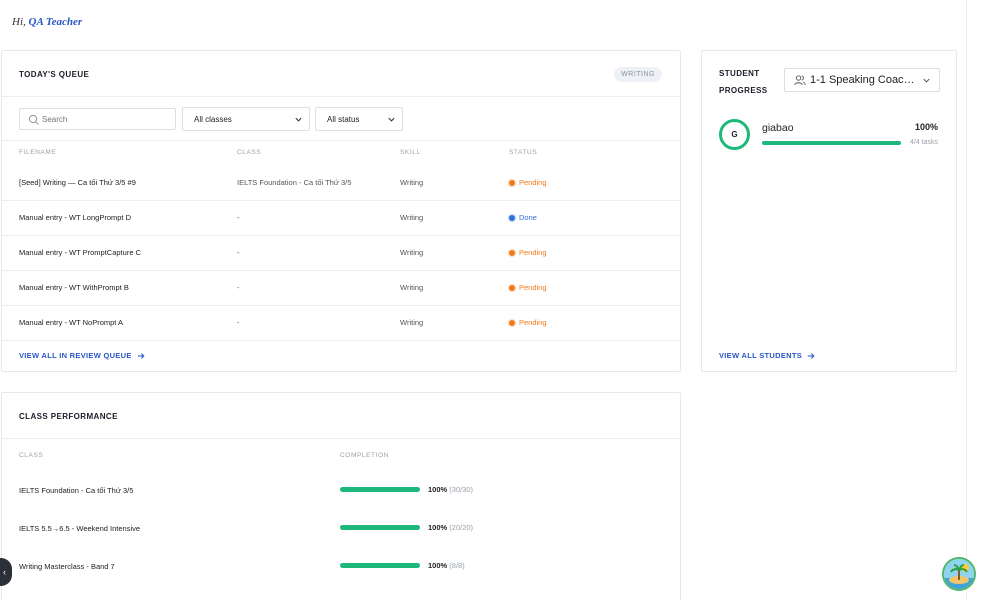 Image resolution: width=986 pixels, height=600 pixels. I want to click on column-header-filename: FILENAME, so click(38, 152).